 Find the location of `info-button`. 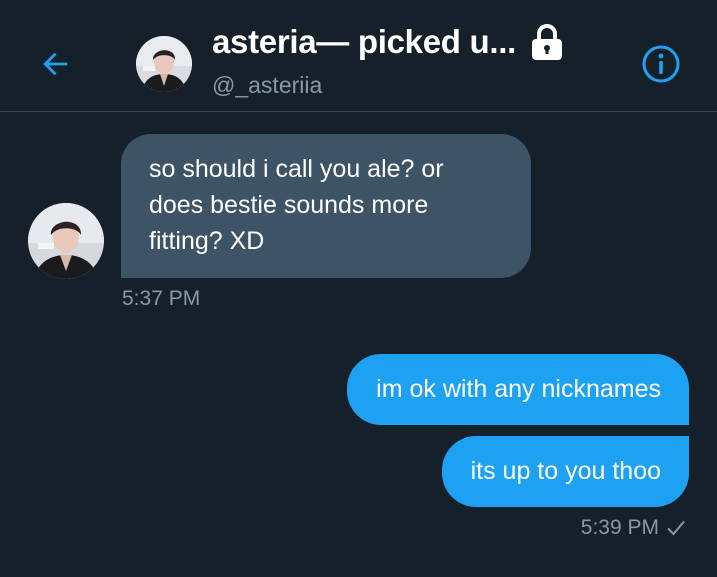

info-button is located at coordinates (661, 64).